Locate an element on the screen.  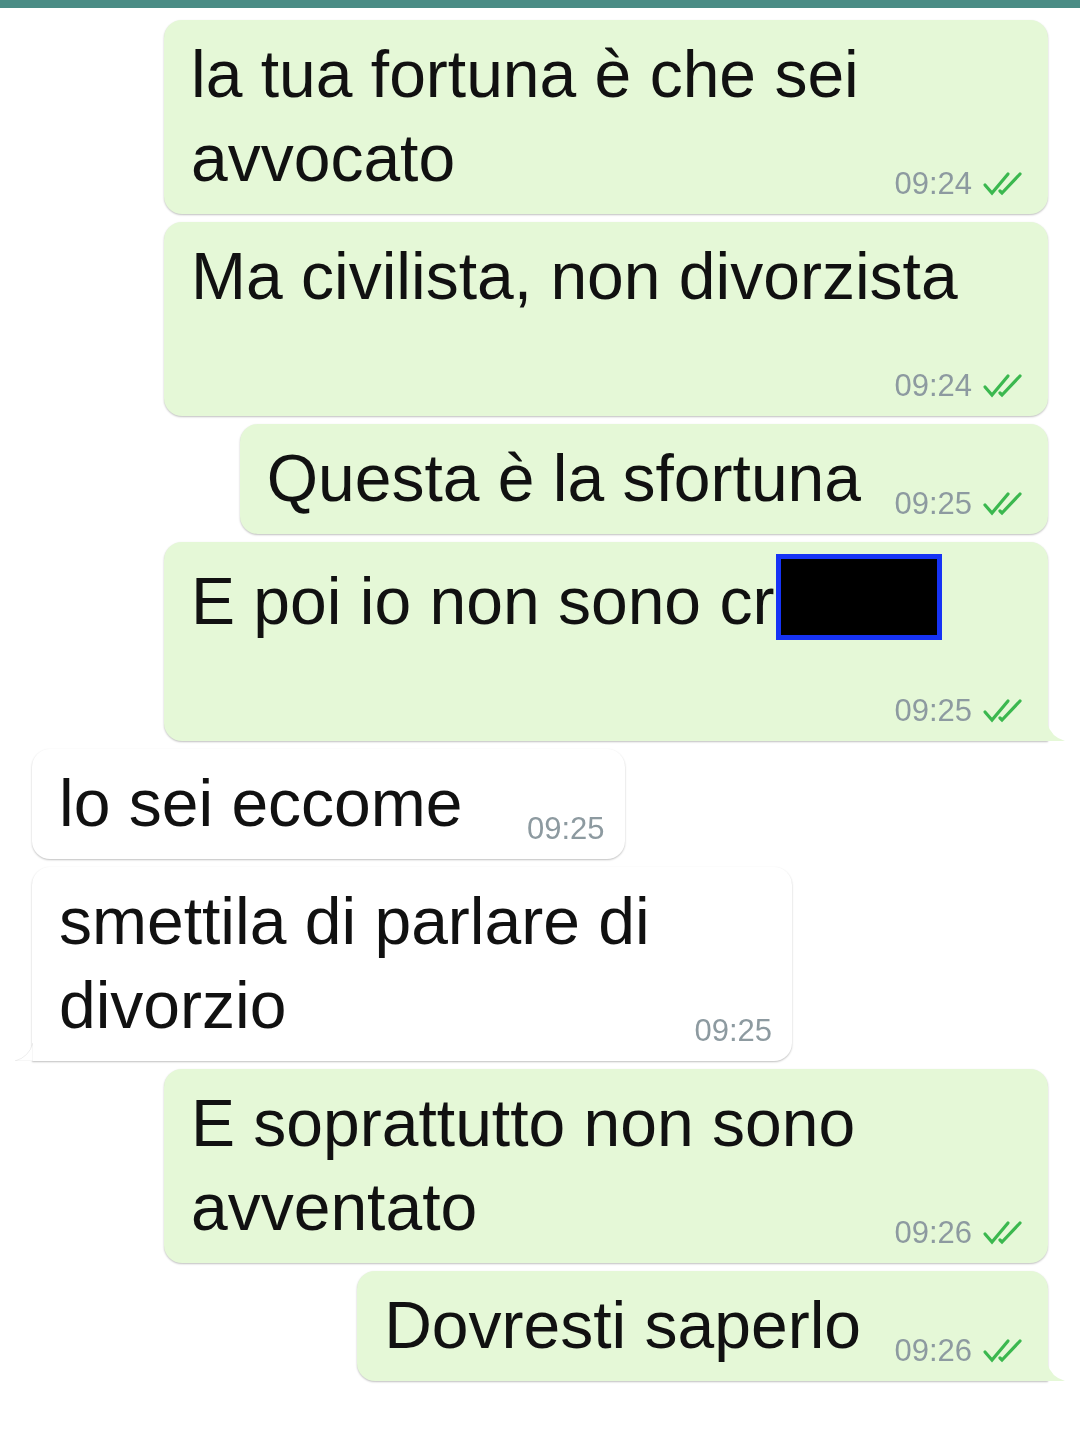
message-text: Ma civilista, non divorzista is located at coordinates (574, 276).